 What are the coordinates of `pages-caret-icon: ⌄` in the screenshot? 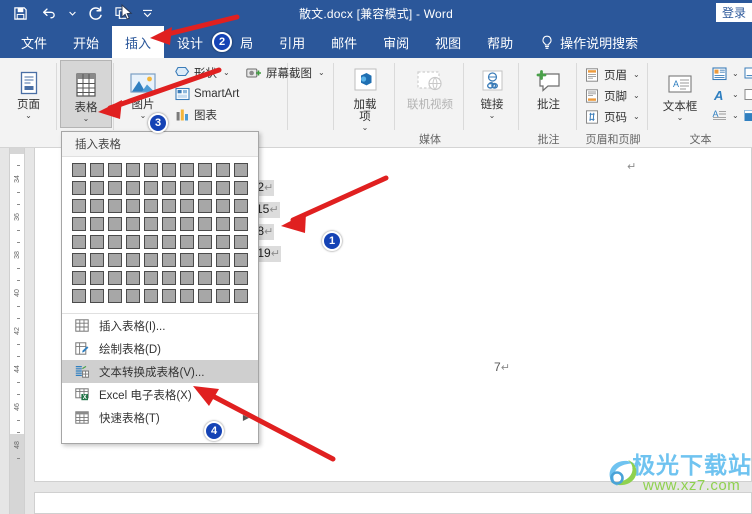 It's located at (28, 116).